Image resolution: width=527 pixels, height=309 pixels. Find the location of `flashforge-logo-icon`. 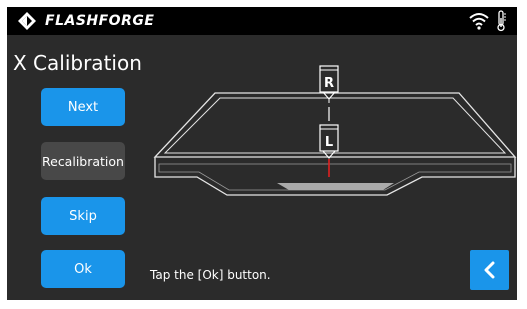

flashforge-logo-icon is located at coordinates (27, 21).